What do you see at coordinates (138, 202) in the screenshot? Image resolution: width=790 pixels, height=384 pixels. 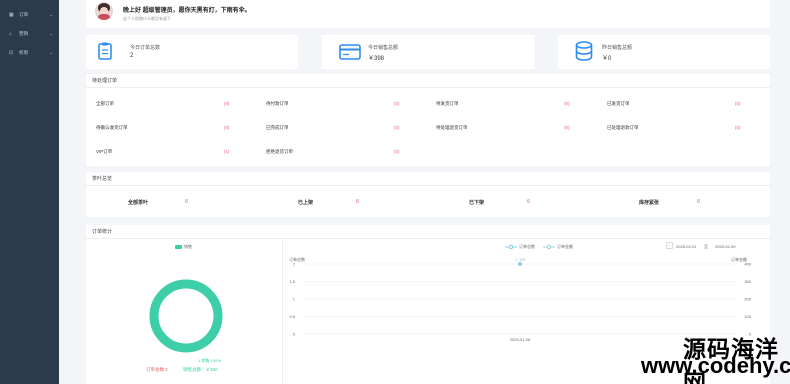 I see `goods-label-all: 全部茶叶` at bounding box center [138, 202].